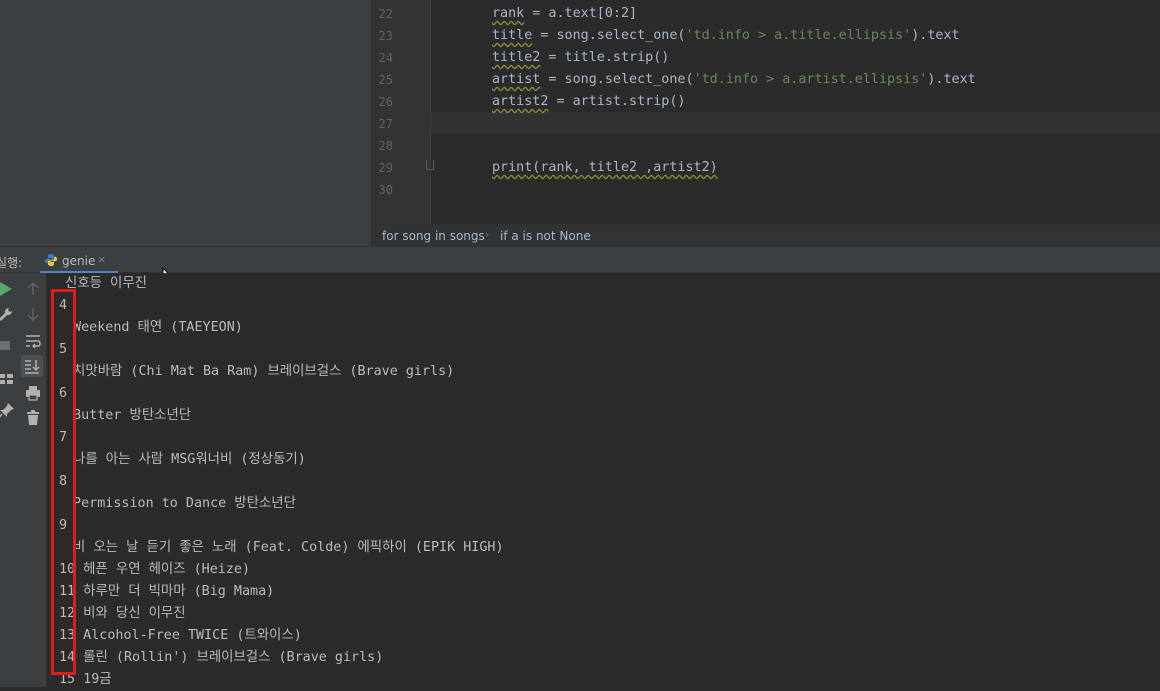  Describe the element at coordinates (508, 13) in the screenshot. I see `code-token: rank` at that location.